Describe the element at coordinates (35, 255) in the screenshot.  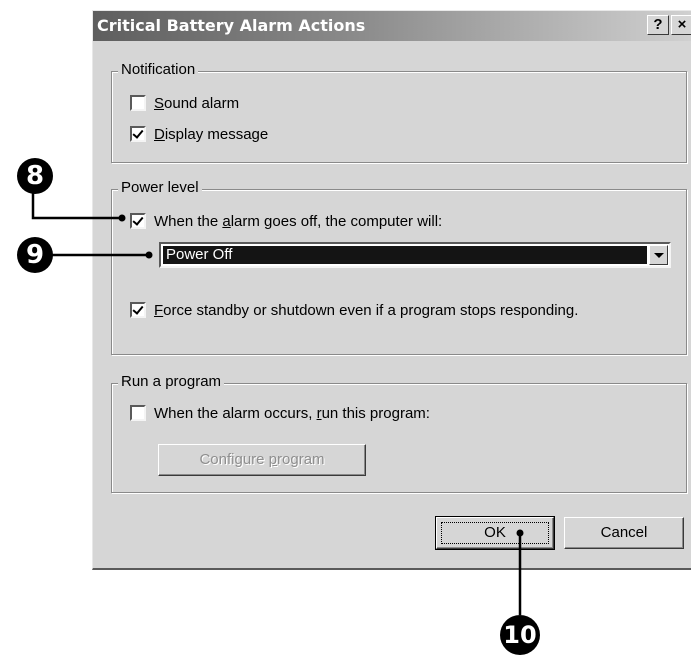
I see `callout-9: 9` at that location.